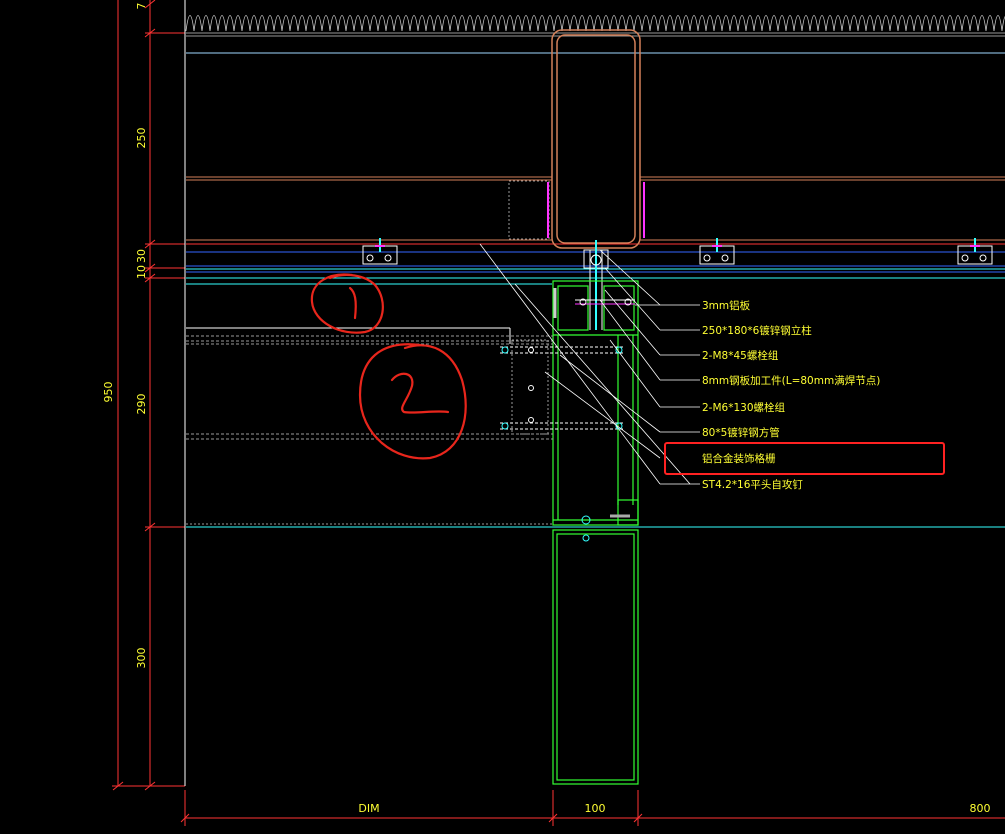  I want to click on insulation-hatch, so click(595, 26).